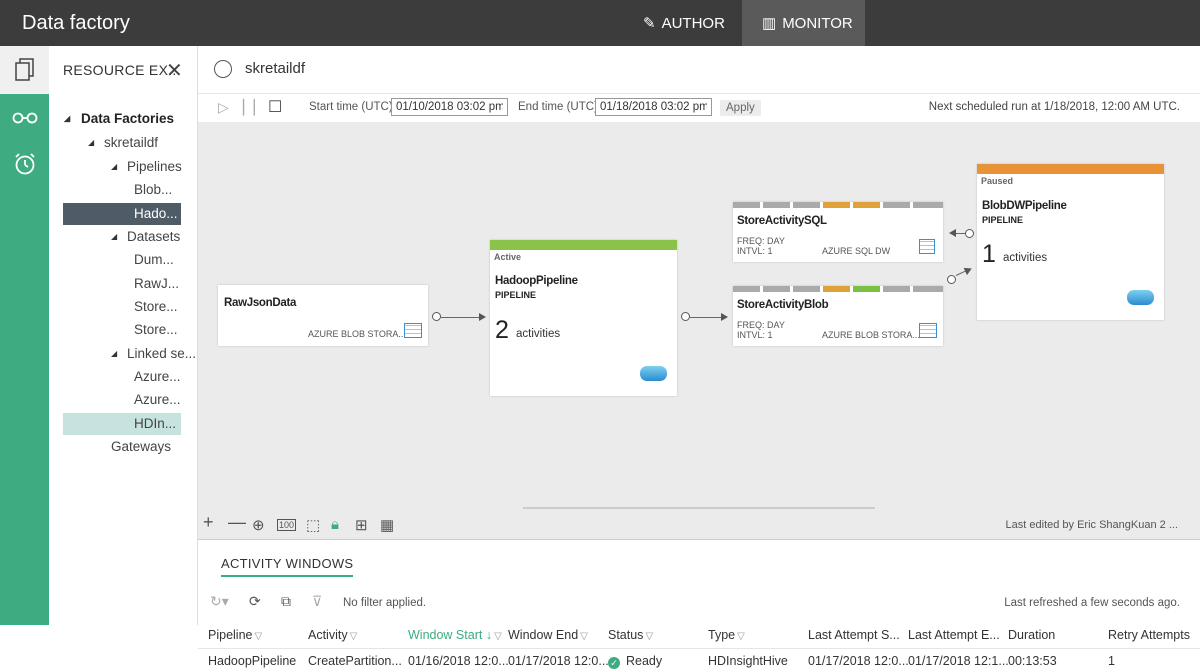 The width and height of the screenshot is (1200, 669). I want to click on filter-status: No filter applied., so click(385, 603).